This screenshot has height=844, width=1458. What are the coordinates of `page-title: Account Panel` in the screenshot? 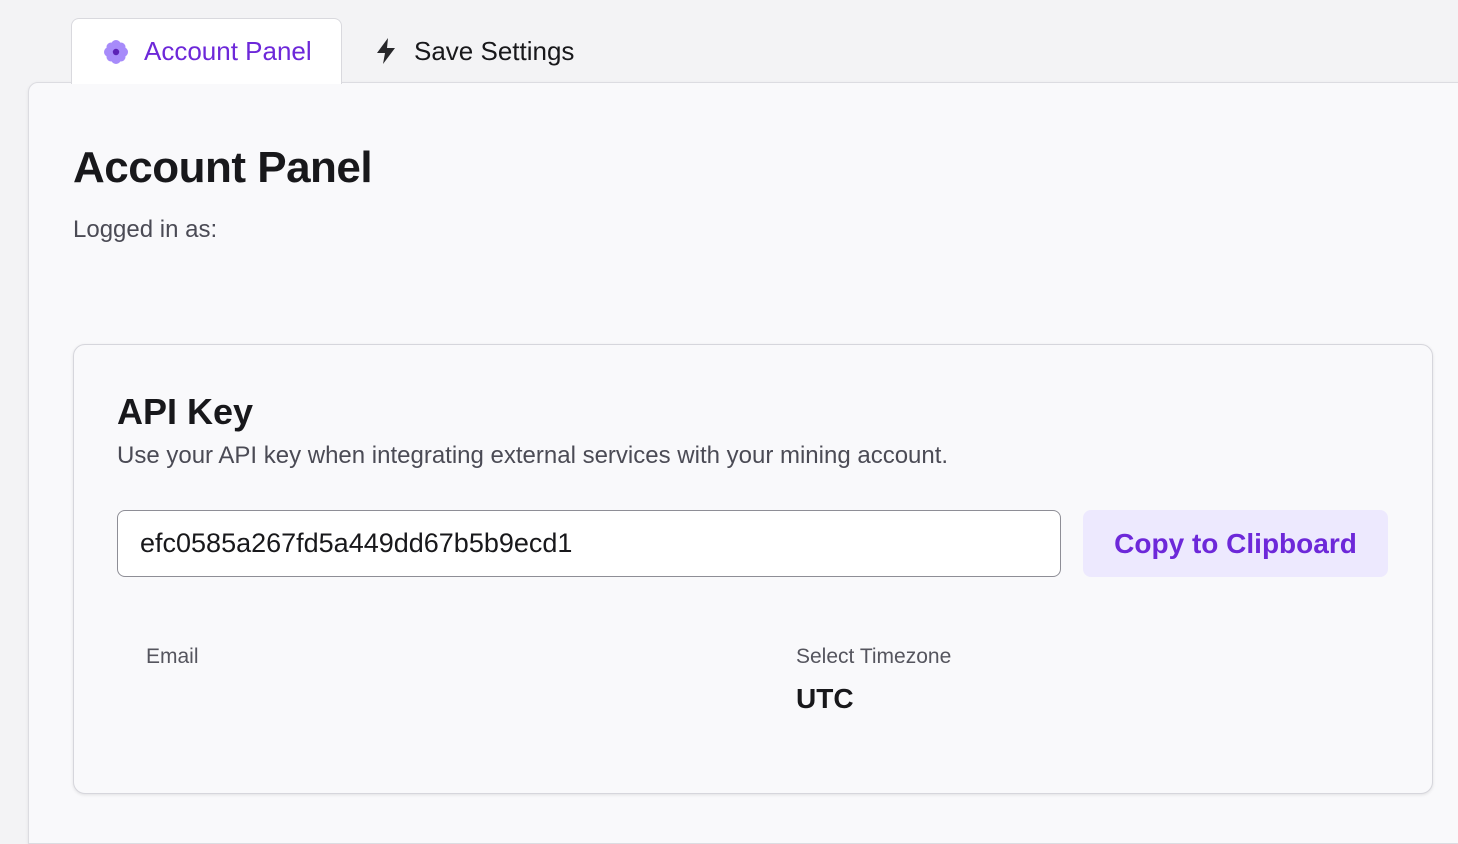 It's located at (223, 167).